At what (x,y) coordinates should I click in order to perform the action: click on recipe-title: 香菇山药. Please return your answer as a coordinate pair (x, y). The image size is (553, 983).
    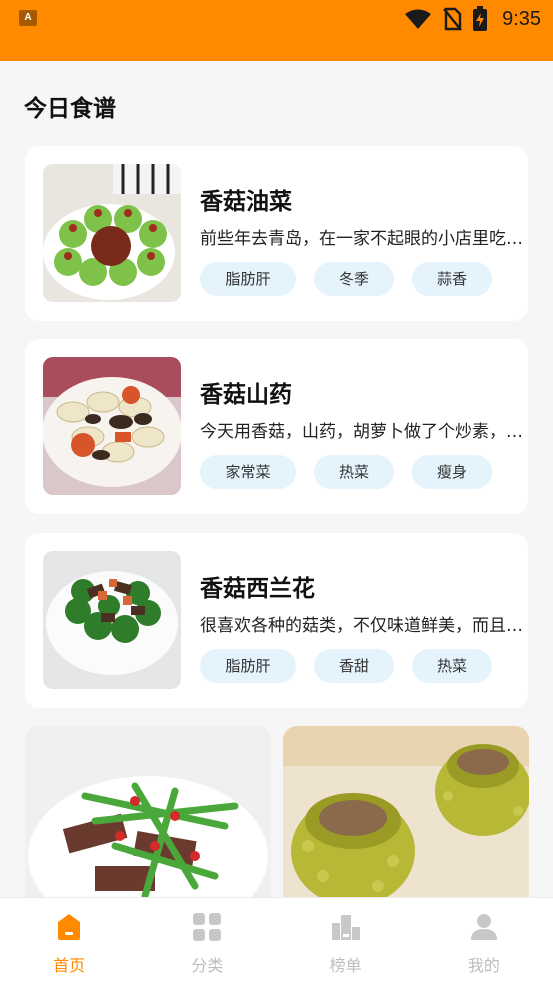
    Looking at the image, I should click on (246, 395).